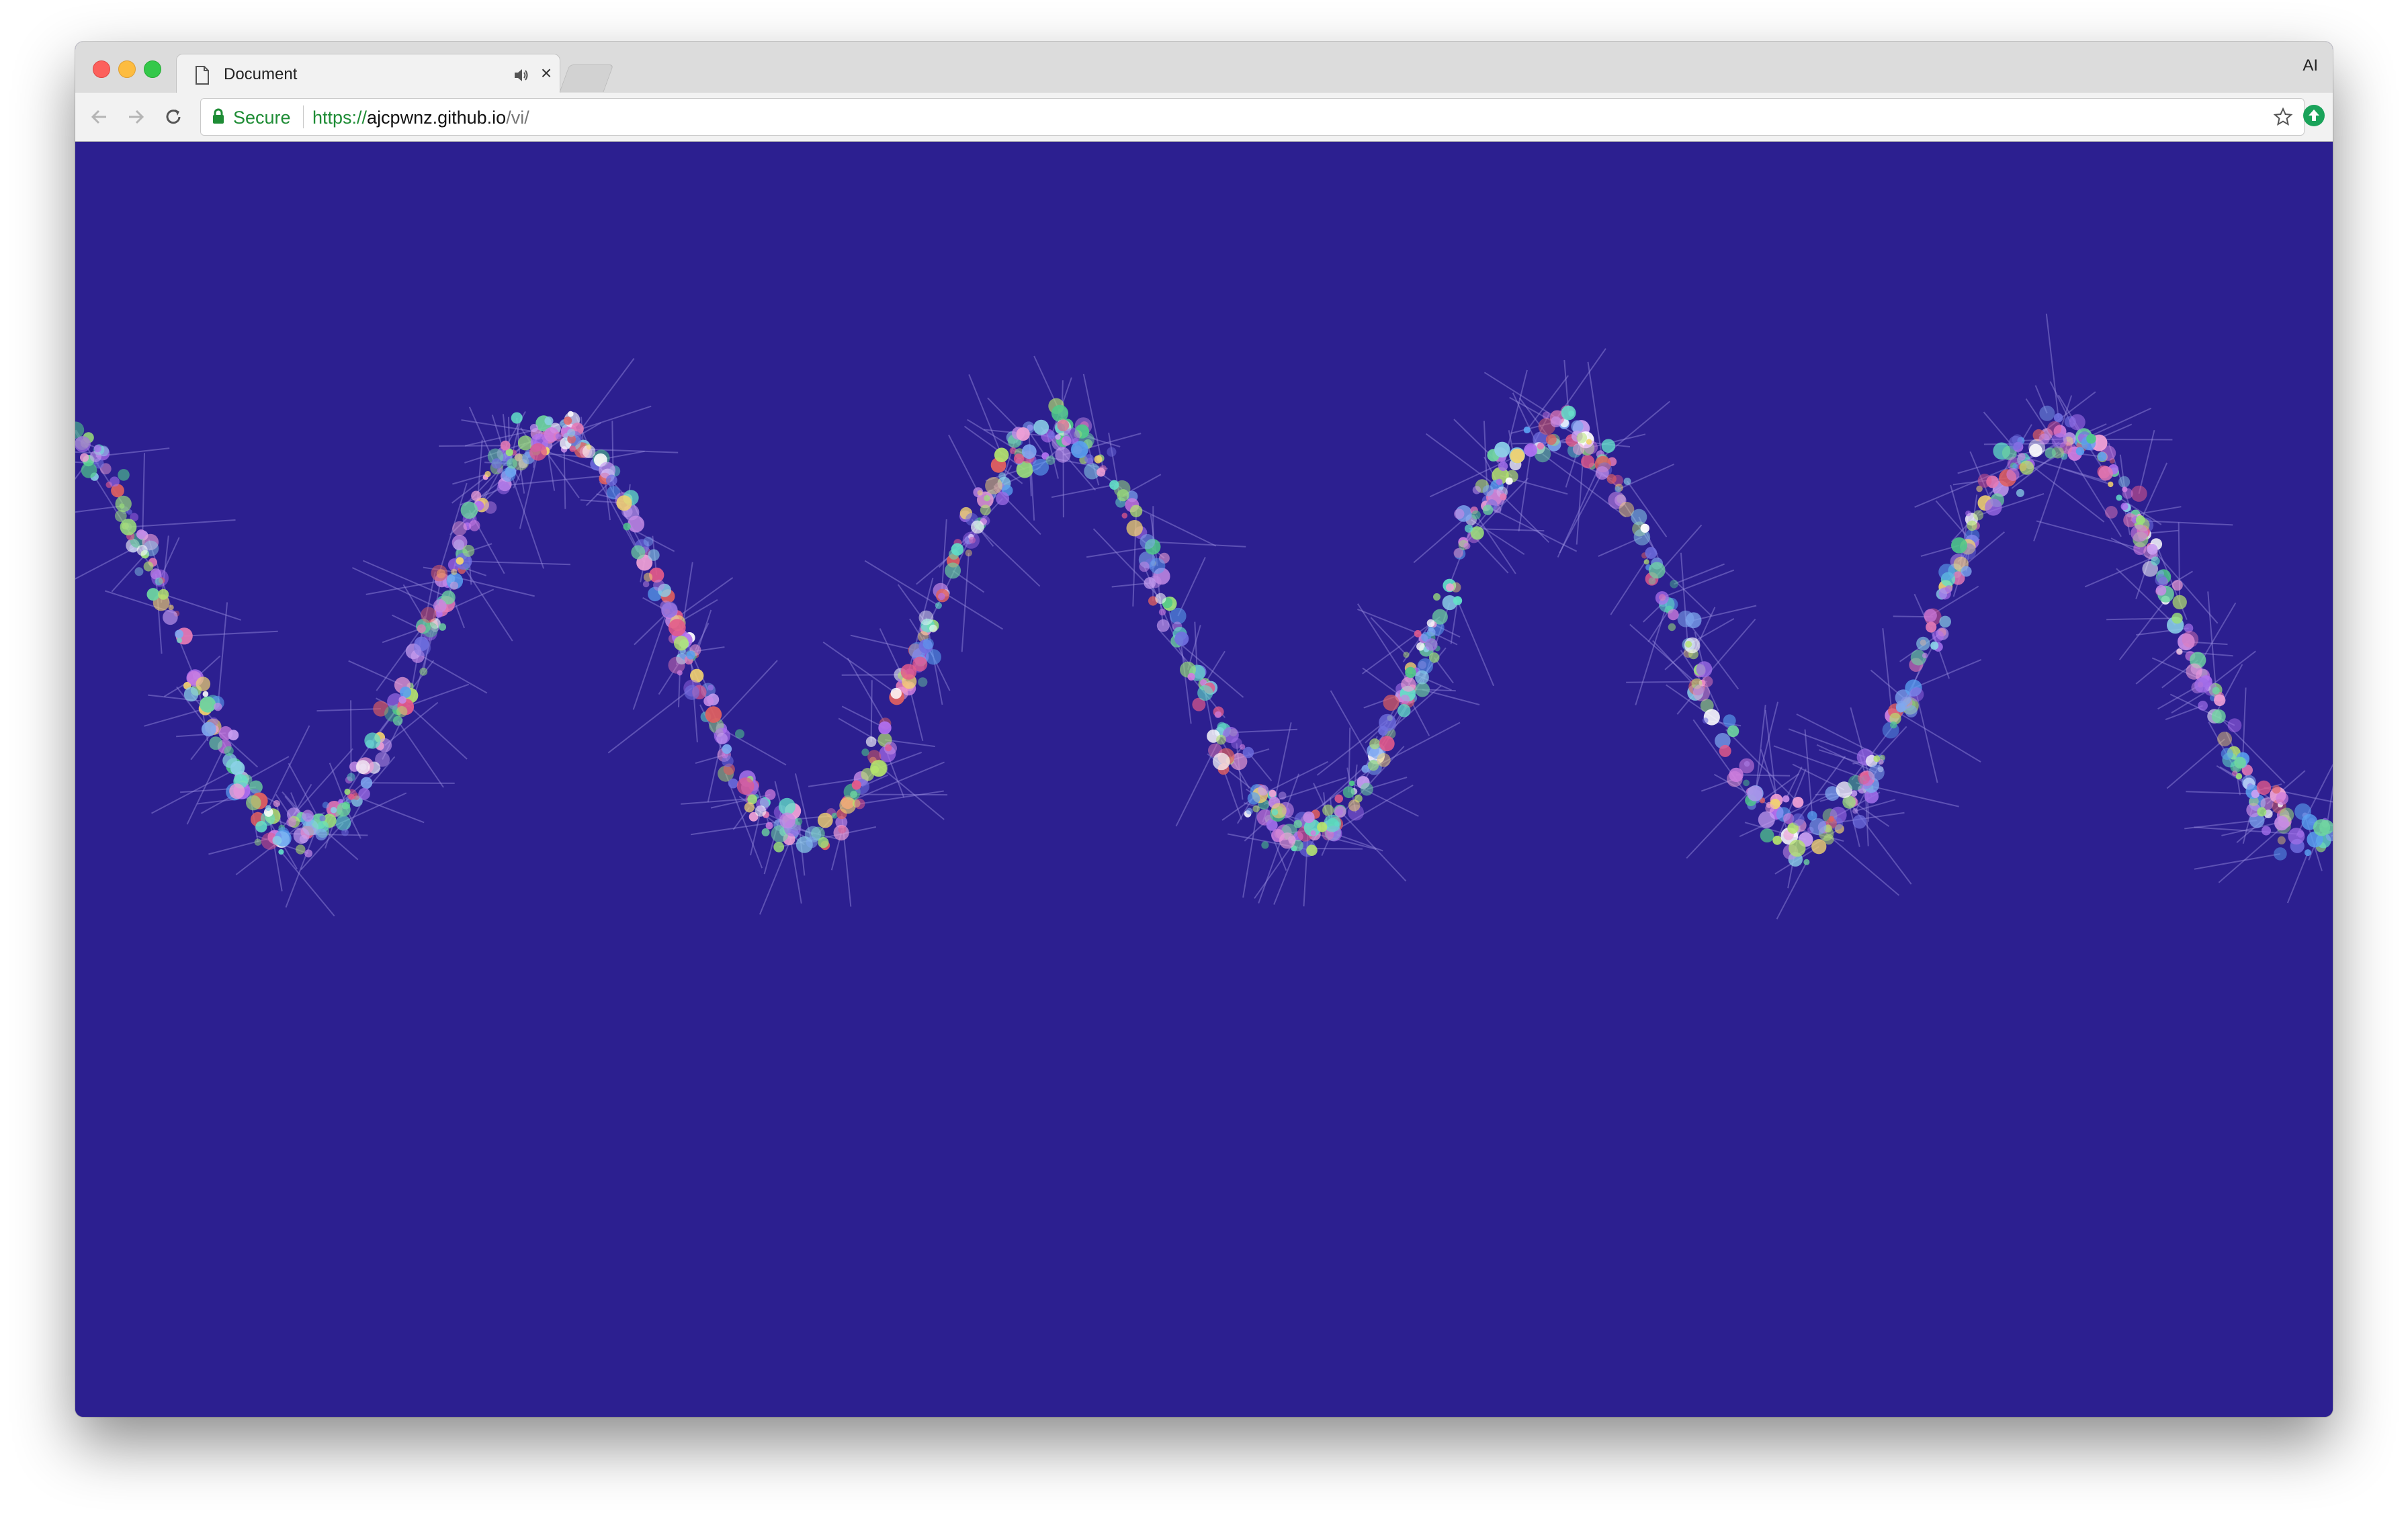 This screenshot has height=1525, width=2408. What do you see at coordinates (2313, 115) in the screenshot?
I see `extension-icon` at bounding box center [2313, 115].